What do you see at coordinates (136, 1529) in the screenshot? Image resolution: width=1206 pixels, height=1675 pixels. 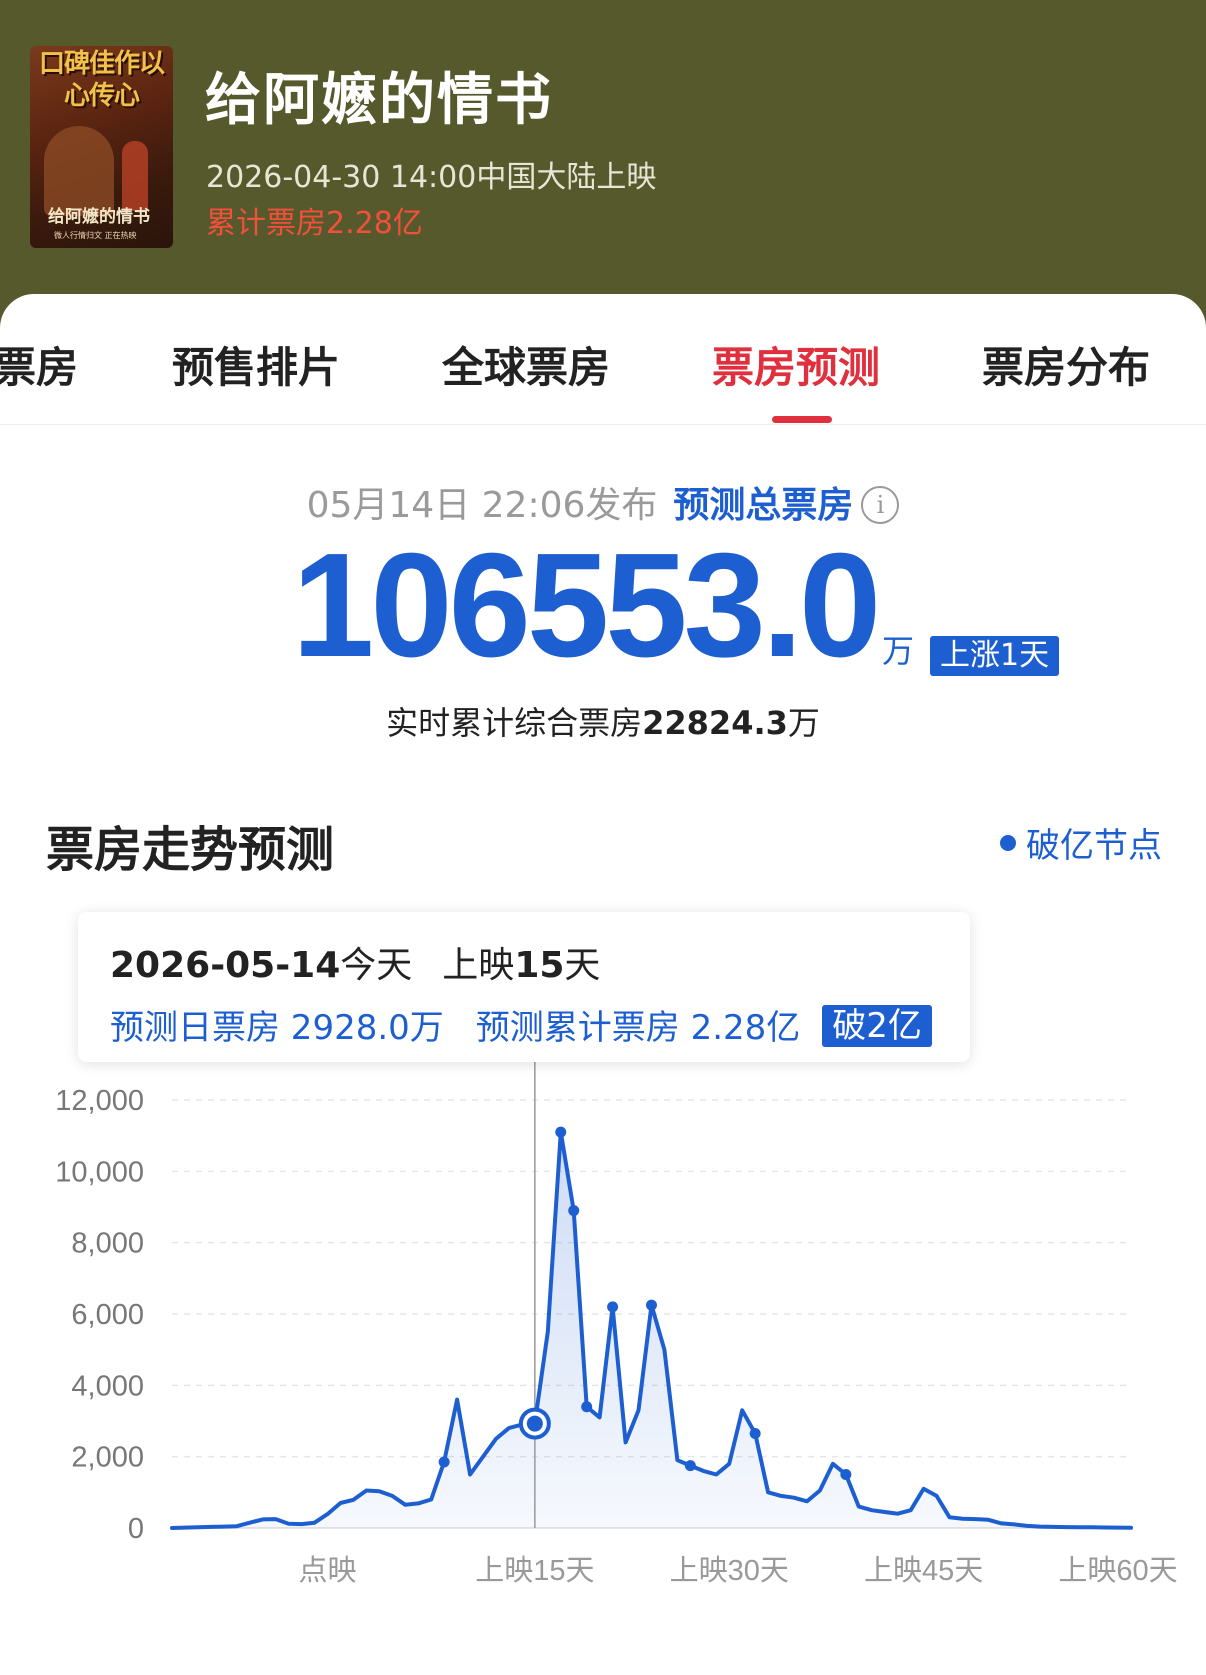 I see `y-tick-label: 0` at bounding box center [136, 1529].